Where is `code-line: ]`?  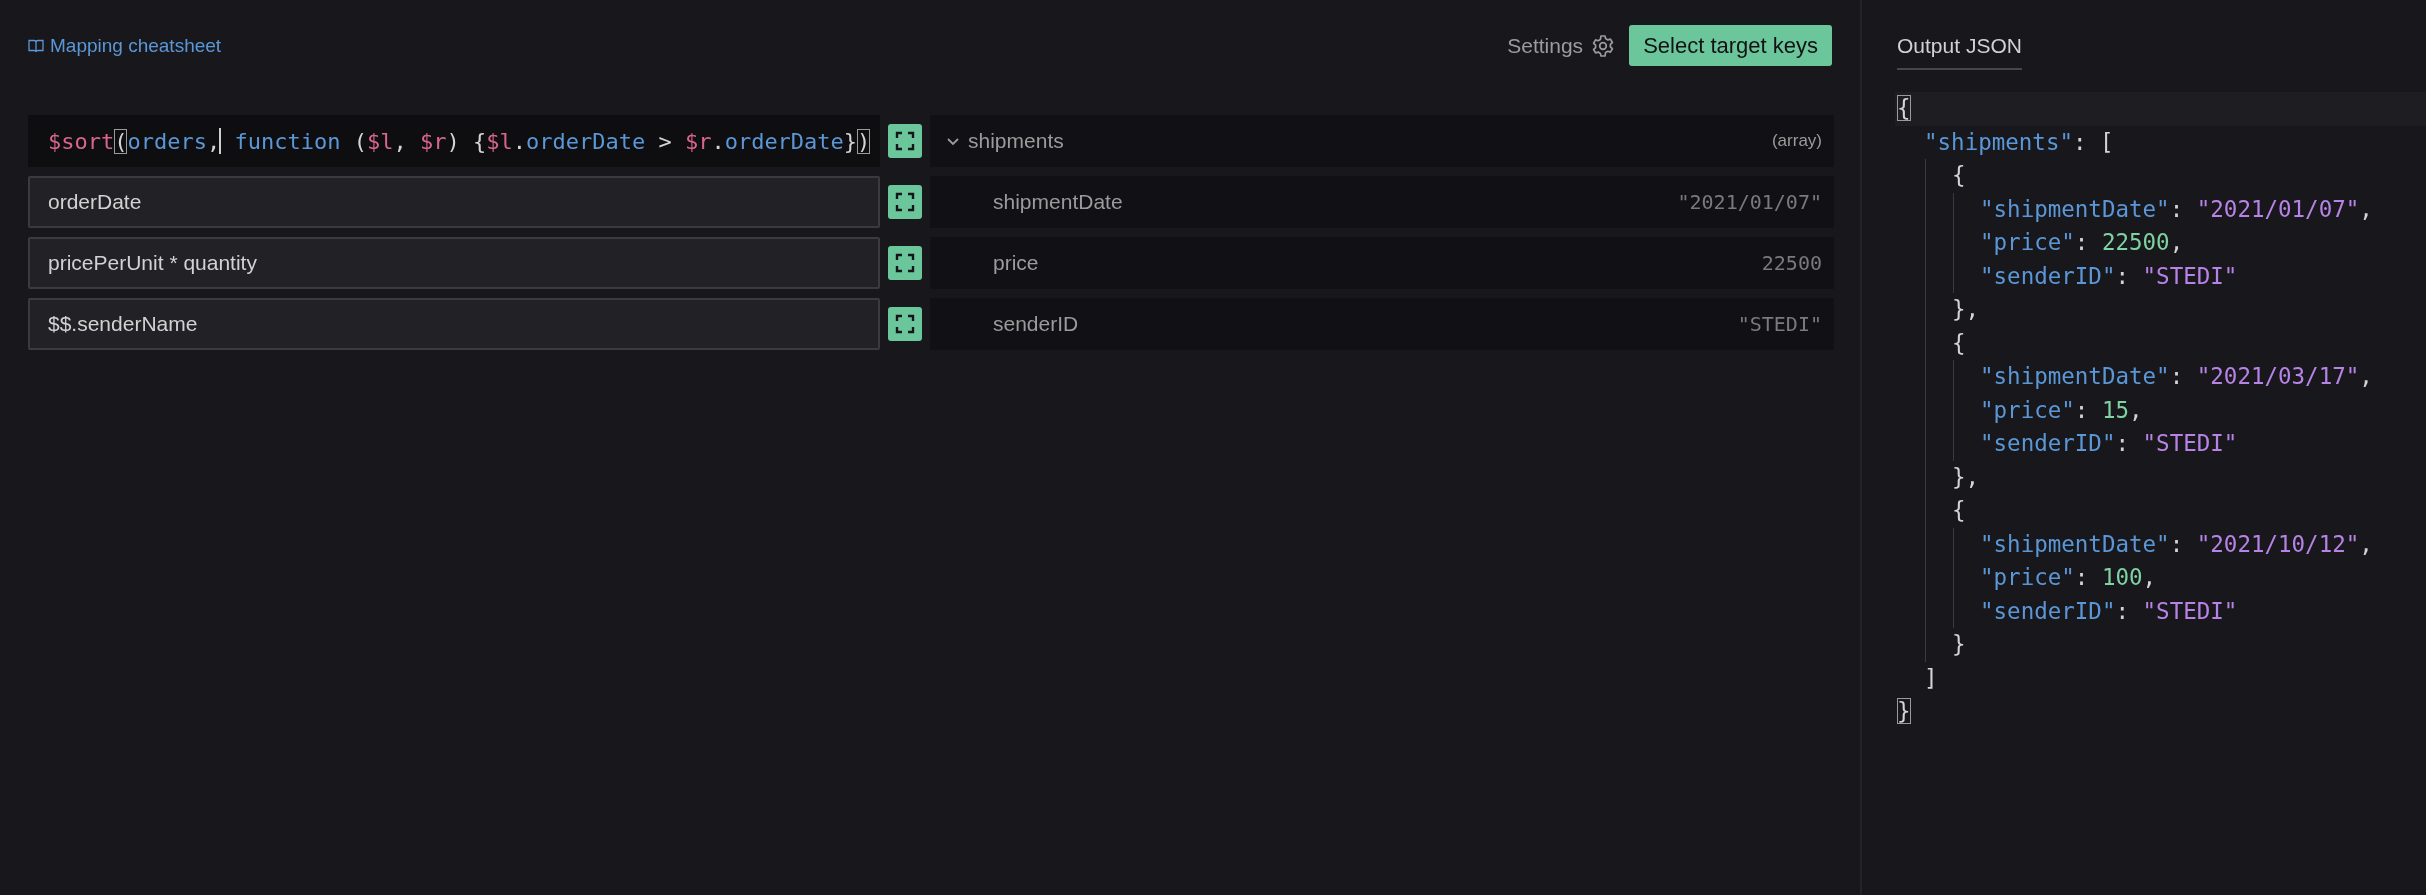
code-line: ] is located at coordinates (1931, 678).